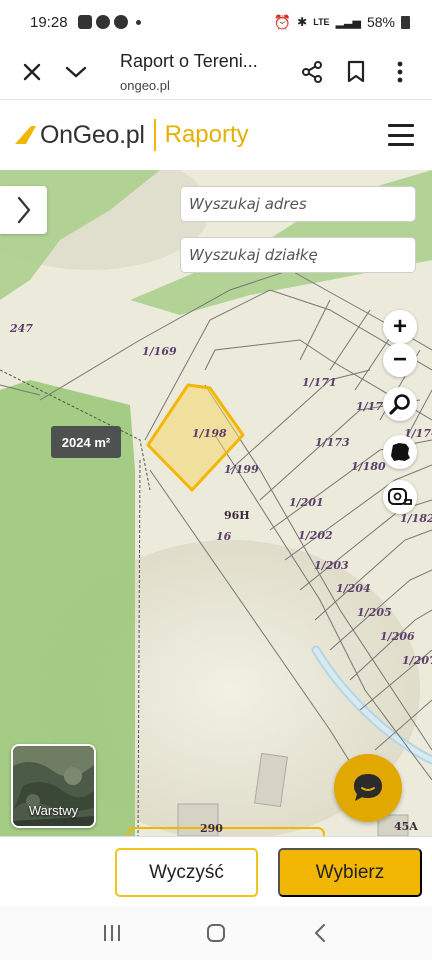 Image resolution: width=432 pixels, height=960 pixels. Describe the element at coordinates (282, 21) in the screenshot. I see `alarm-icon: ⏰` at that location.